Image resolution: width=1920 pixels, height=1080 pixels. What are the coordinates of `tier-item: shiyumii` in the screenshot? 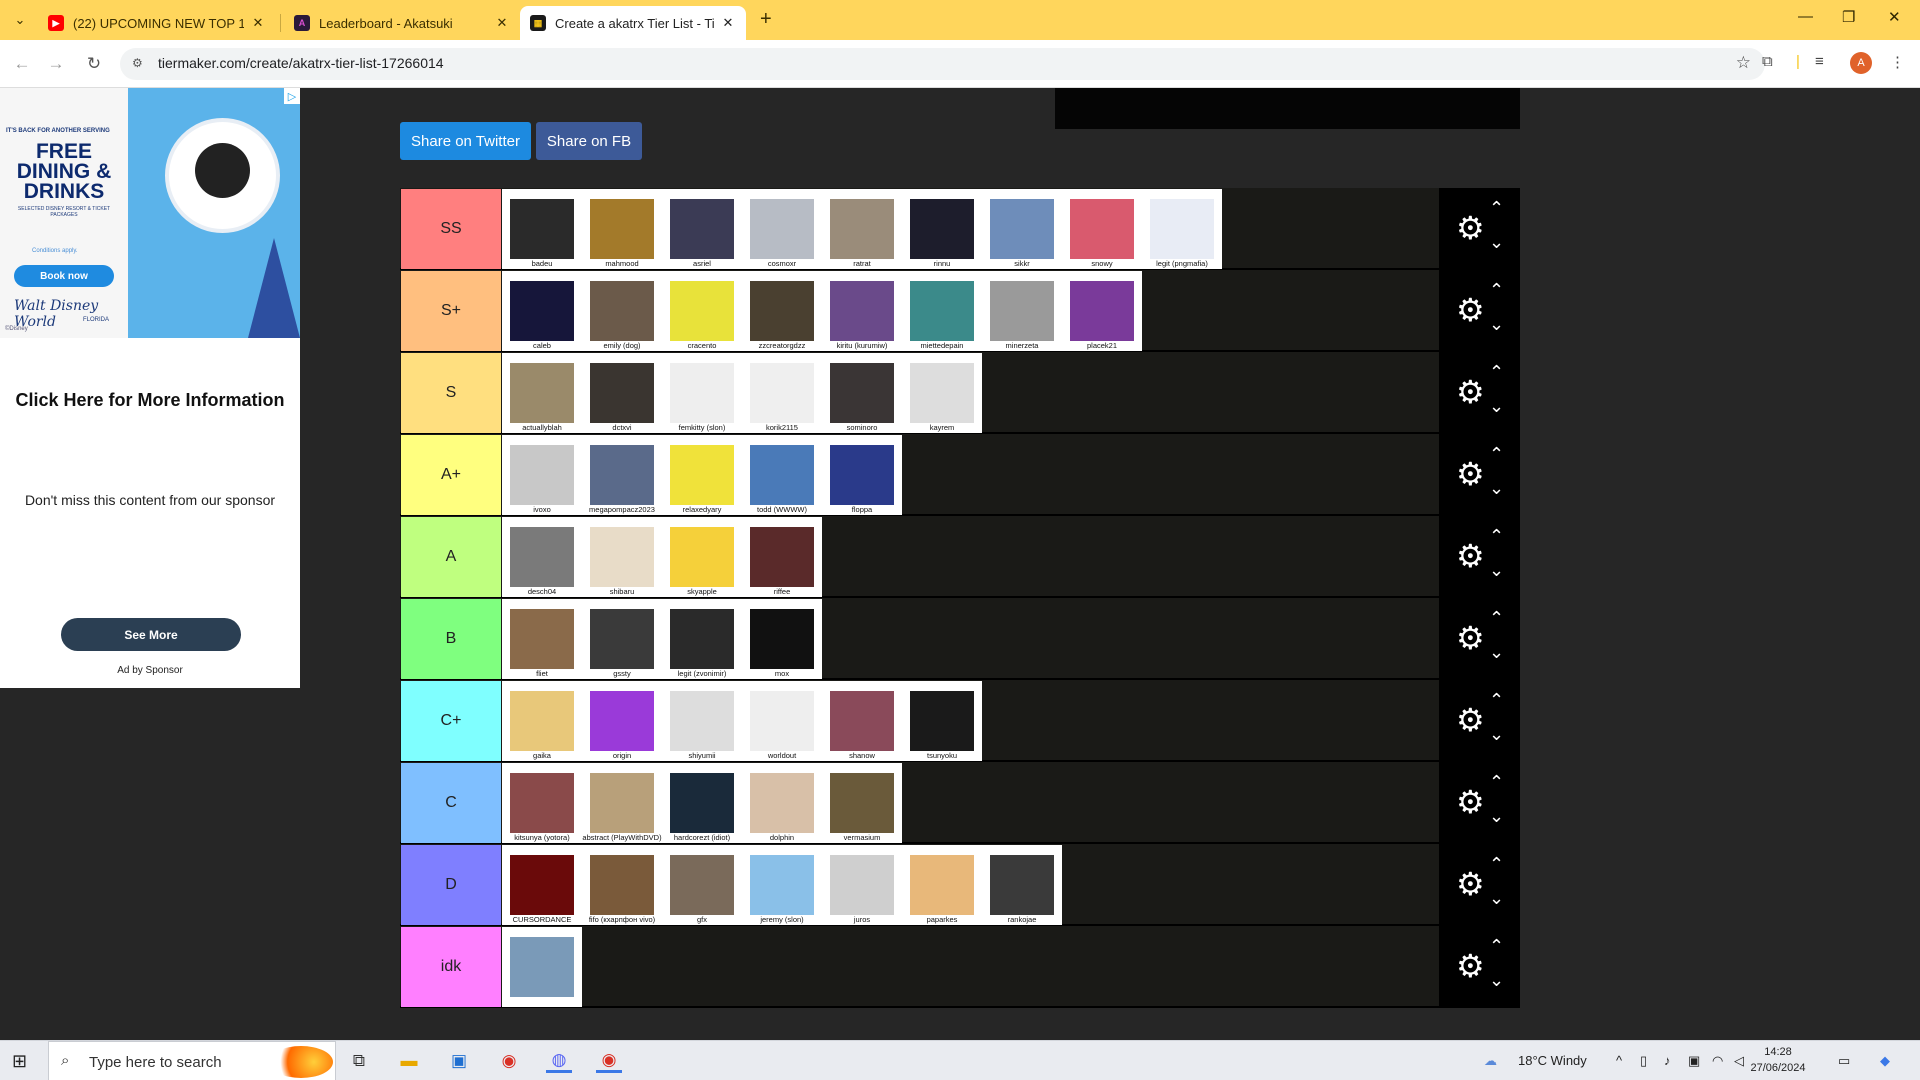 It's located at (702, 721).